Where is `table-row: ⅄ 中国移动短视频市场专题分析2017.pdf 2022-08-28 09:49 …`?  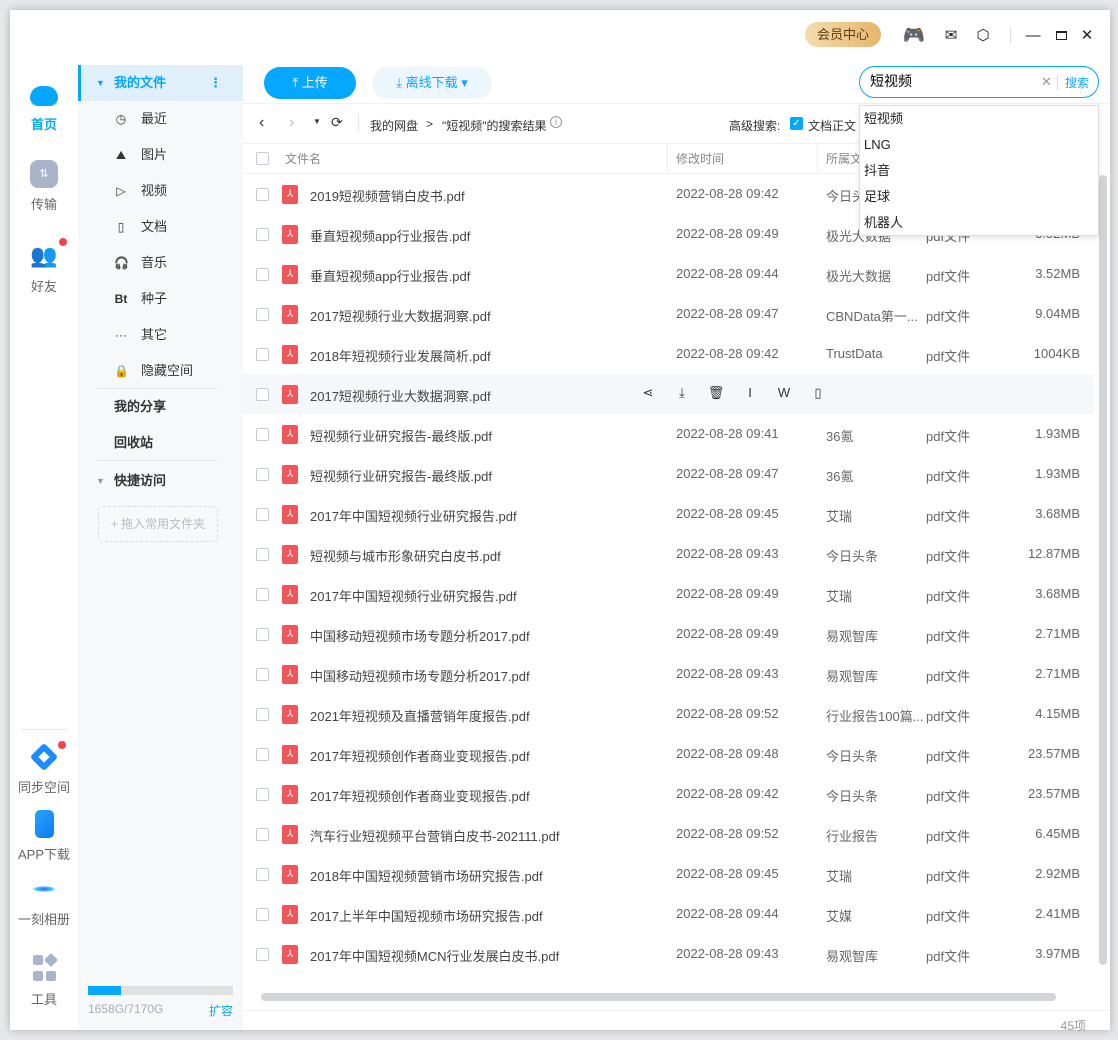
table-row: ⅄ 中国移动短视频市场专题分析2017.pdf 2022-08-28 09:49 … is located at coordinates (668, 634).